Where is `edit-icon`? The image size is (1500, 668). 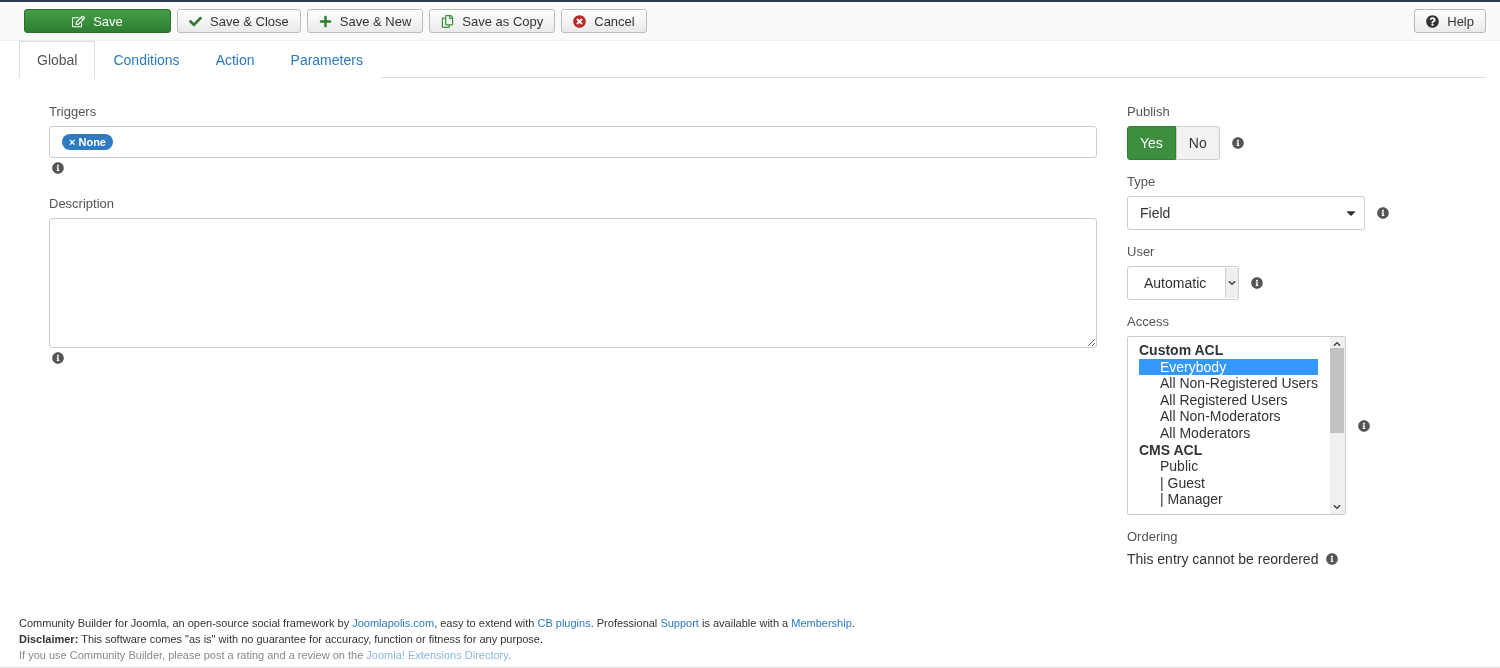 edit-icon is located at coordinates (79, 21).